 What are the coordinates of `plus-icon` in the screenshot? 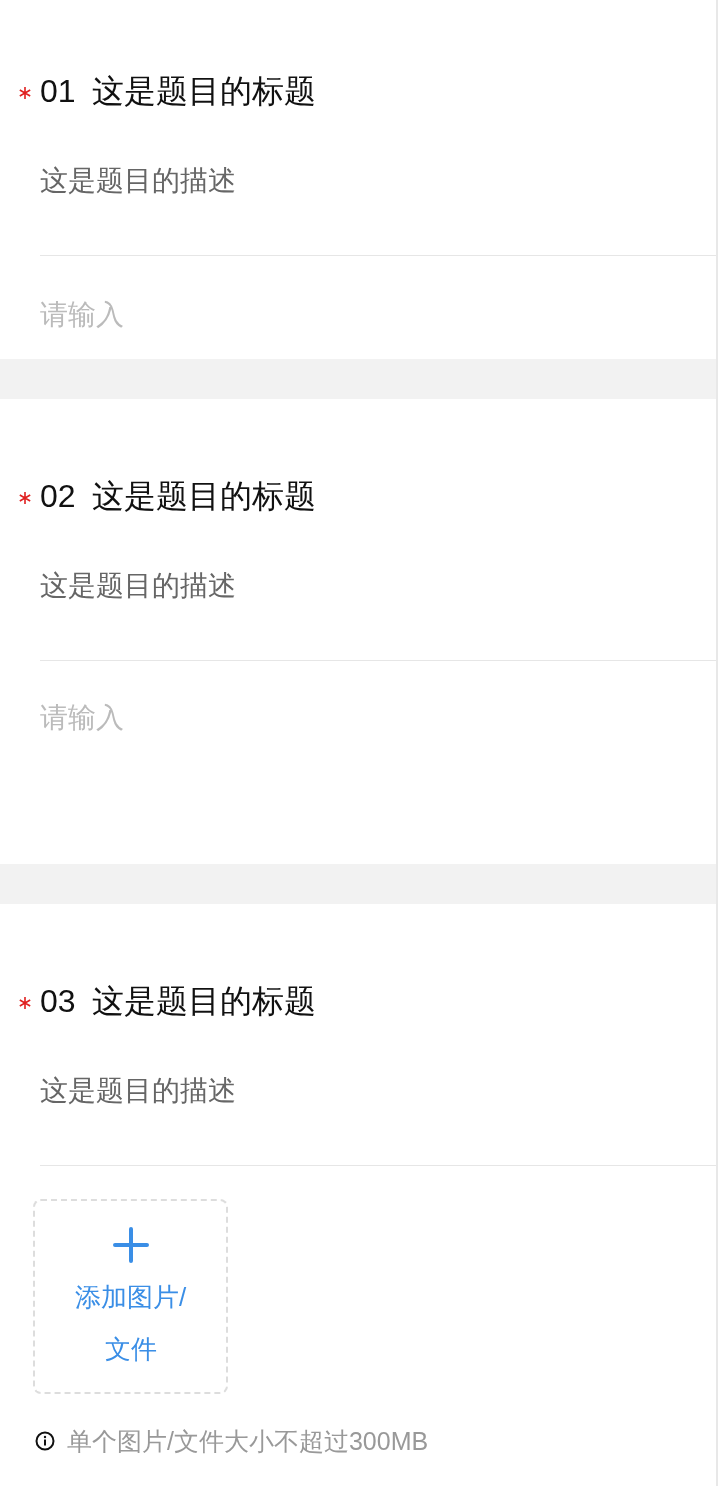 It's located at (130, 1245).